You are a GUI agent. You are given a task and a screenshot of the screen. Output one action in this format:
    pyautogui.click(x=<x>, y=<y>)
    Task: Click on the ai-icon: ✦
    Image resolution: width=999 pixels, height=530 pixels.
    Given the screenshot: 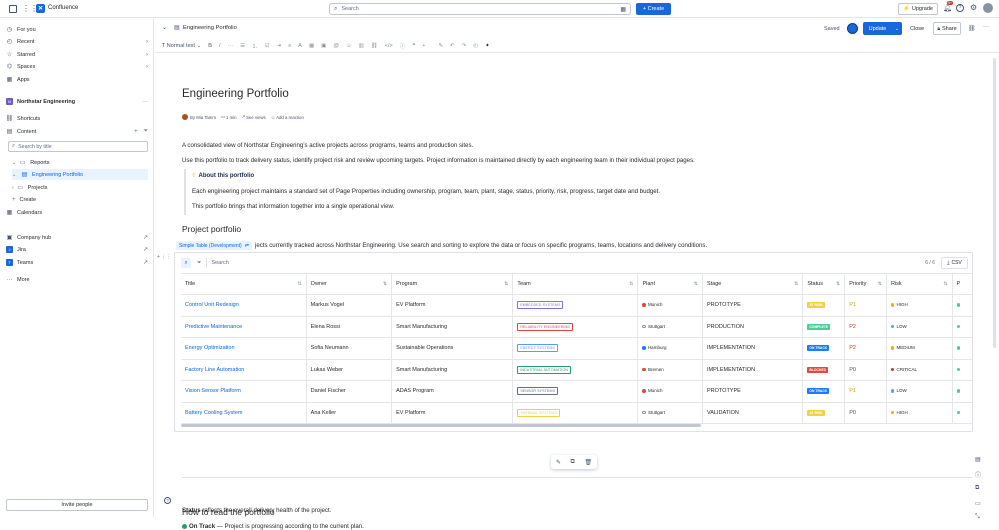 What is the action you would take?
    pyautogui.click(x=487, y=46)
    